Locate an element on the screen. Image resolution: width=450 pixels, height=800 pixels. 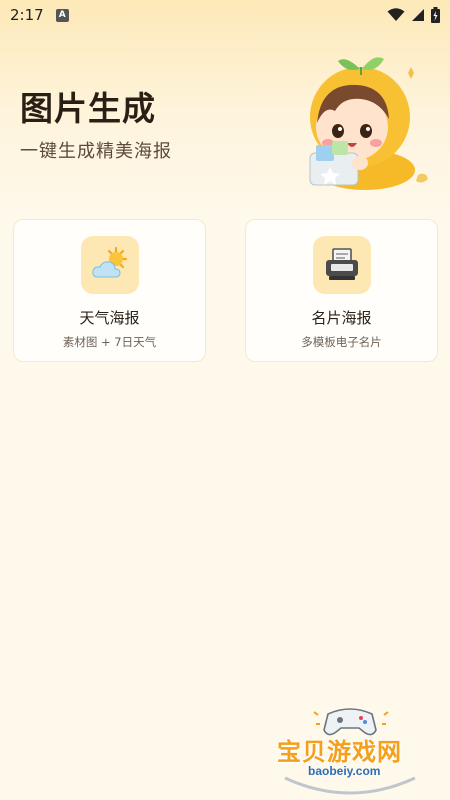
page-title: 图片生成 is located at coordinates (88, 108).